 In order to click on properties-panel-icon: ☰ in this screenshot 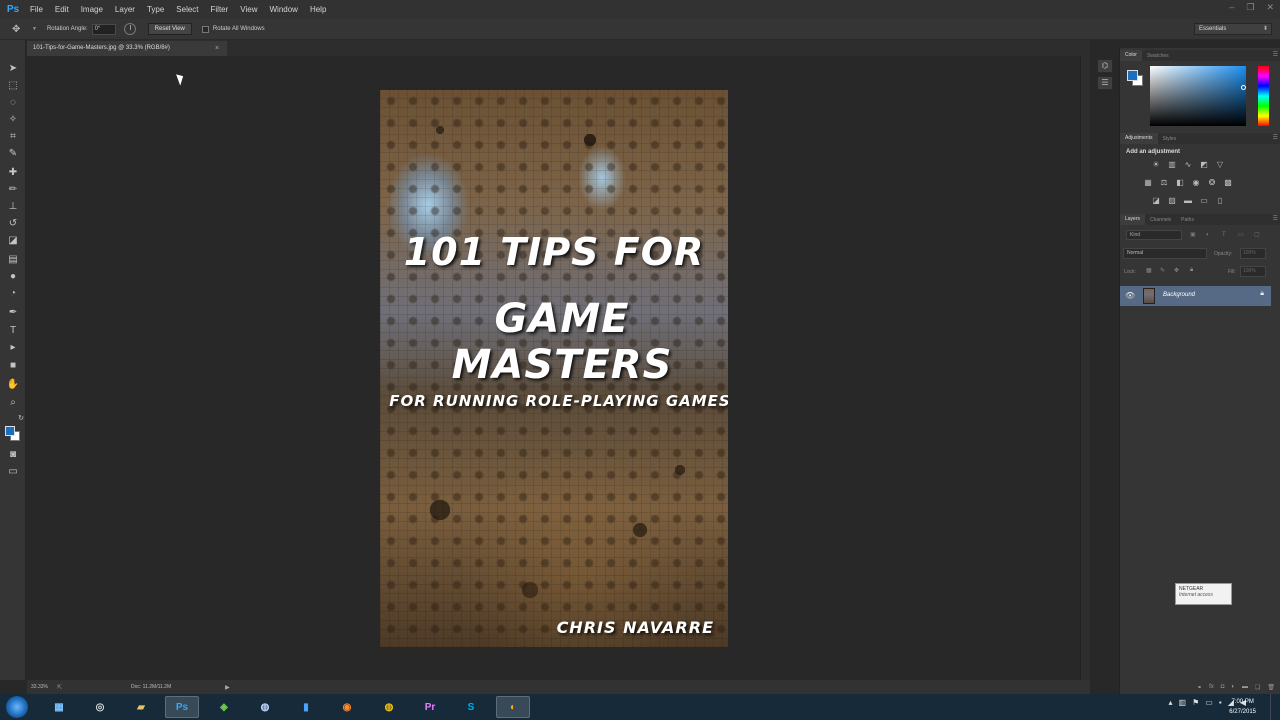, I will do `click(1105, 83)`.